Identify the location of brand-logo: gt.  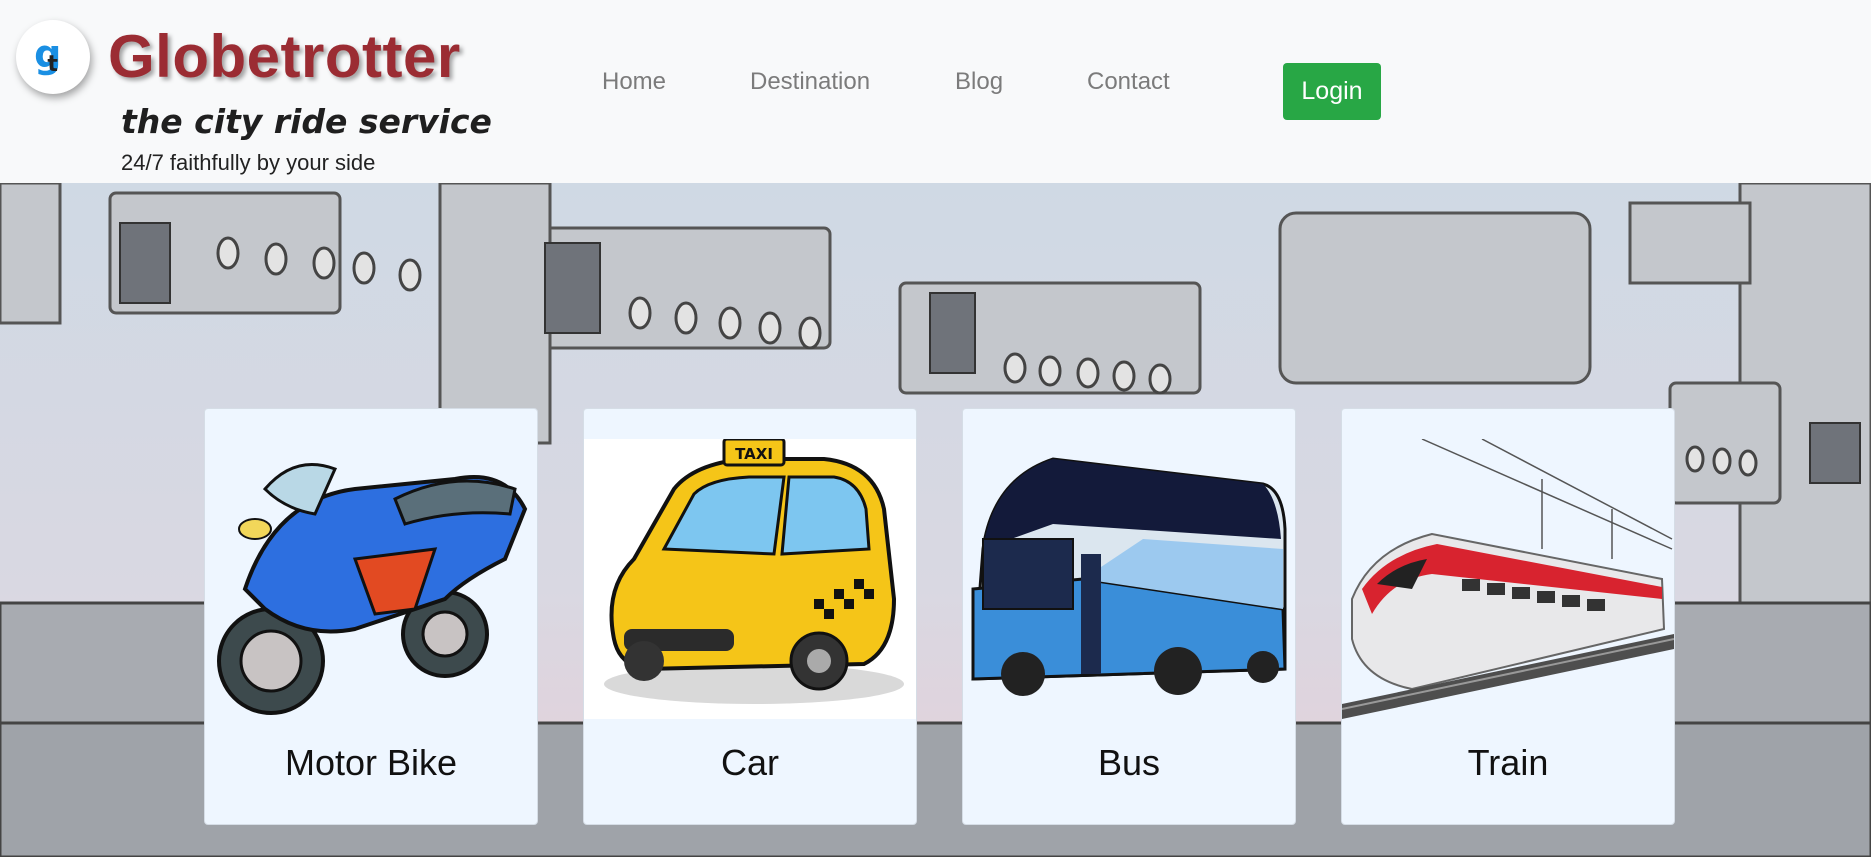
(53, 57).